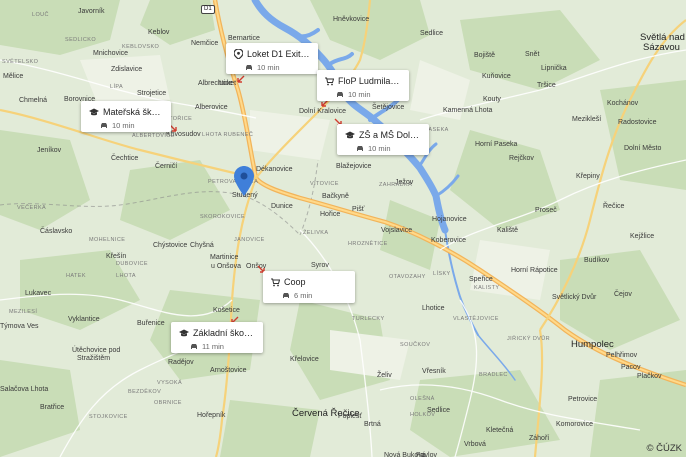 The height and width of the screenshot is (457, 686). I want to click on place-label: Chmelná, so click(33, 100).